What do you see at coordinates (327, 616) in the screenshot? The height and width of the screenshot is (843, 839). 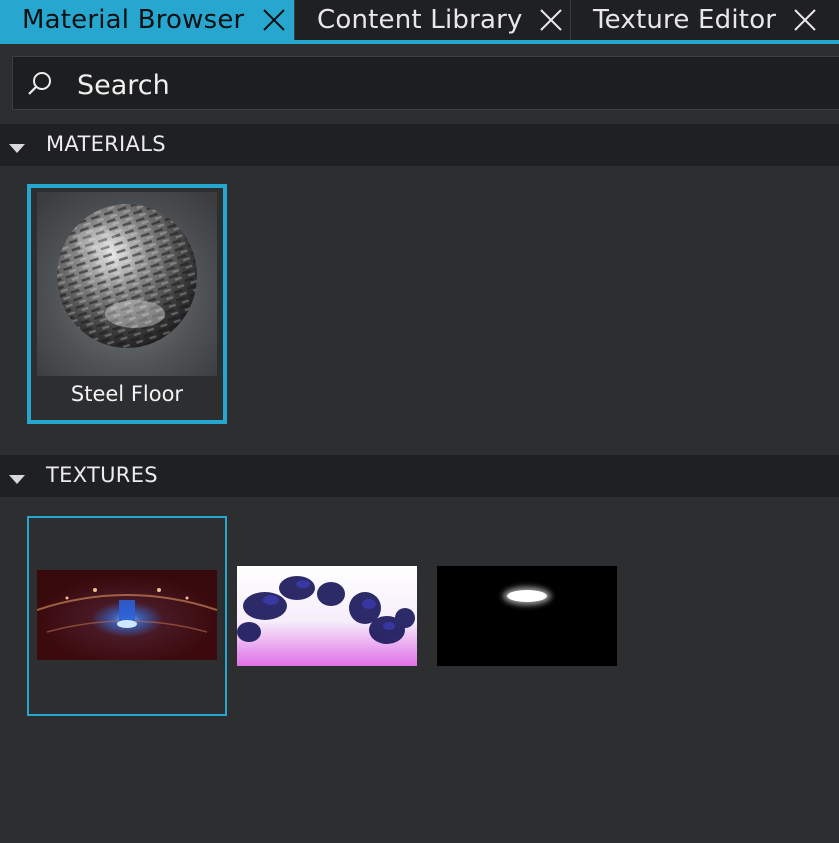 I see `texture-item-purple-white-hdri` at bounding box center [327, 616].